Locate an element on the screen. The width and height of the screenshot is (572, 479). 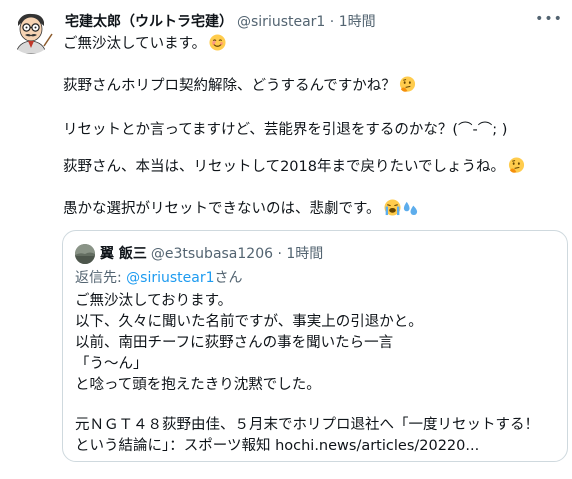
quoted-line: 以前、南田チーフに荻野さんの事を聞いたら一言 is located at coordinates (234, 343).